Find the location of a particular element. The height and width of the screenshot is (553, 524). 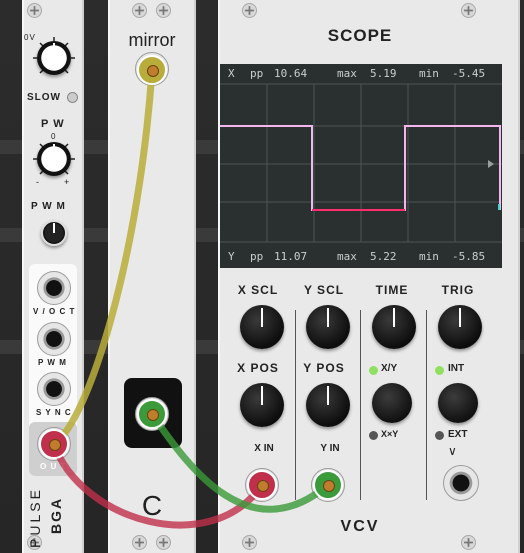

trig-label: TRIG is located at coordinates (458, 290).